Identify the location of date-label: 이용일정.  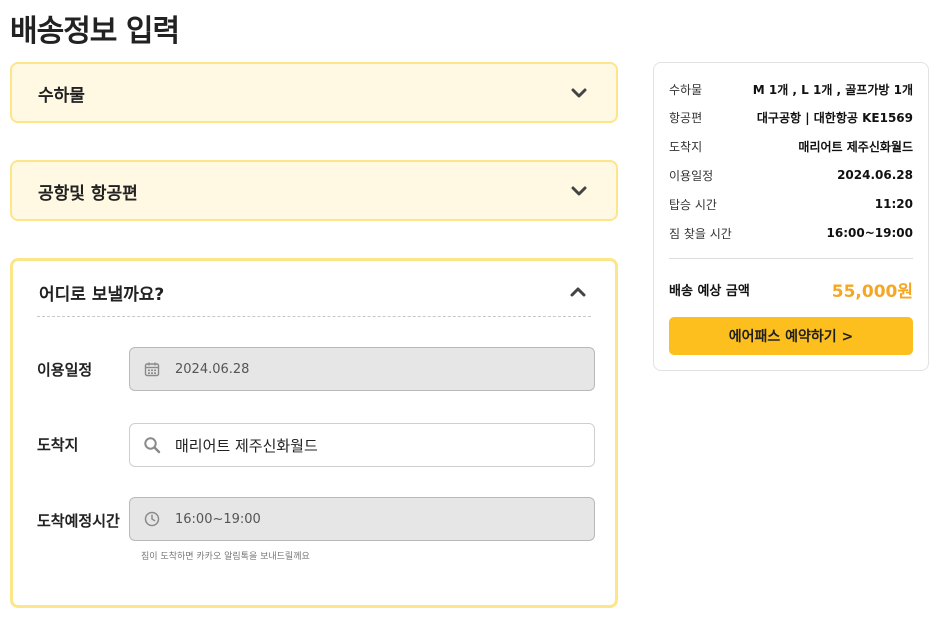
(65, 370).